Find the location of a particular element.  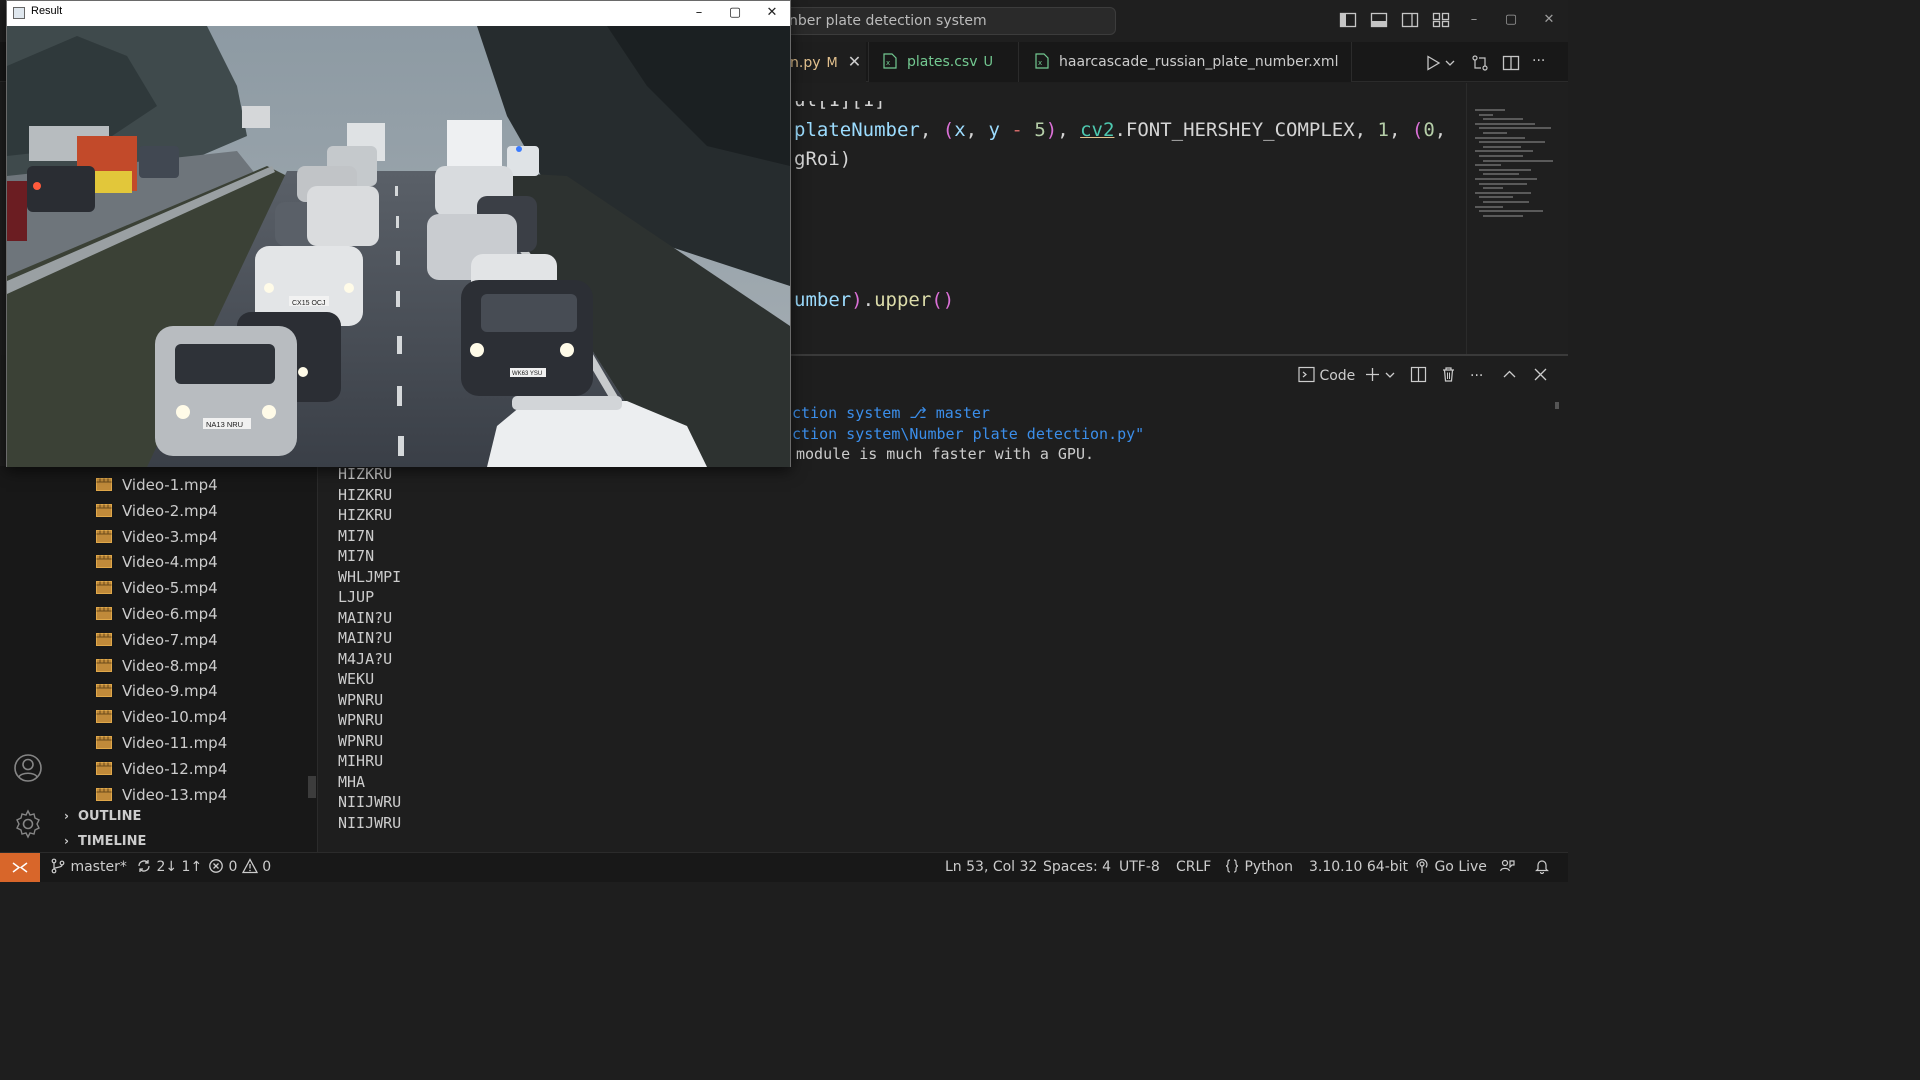

file-item: Video-12.mp4 is located at coordinates (161, 769).